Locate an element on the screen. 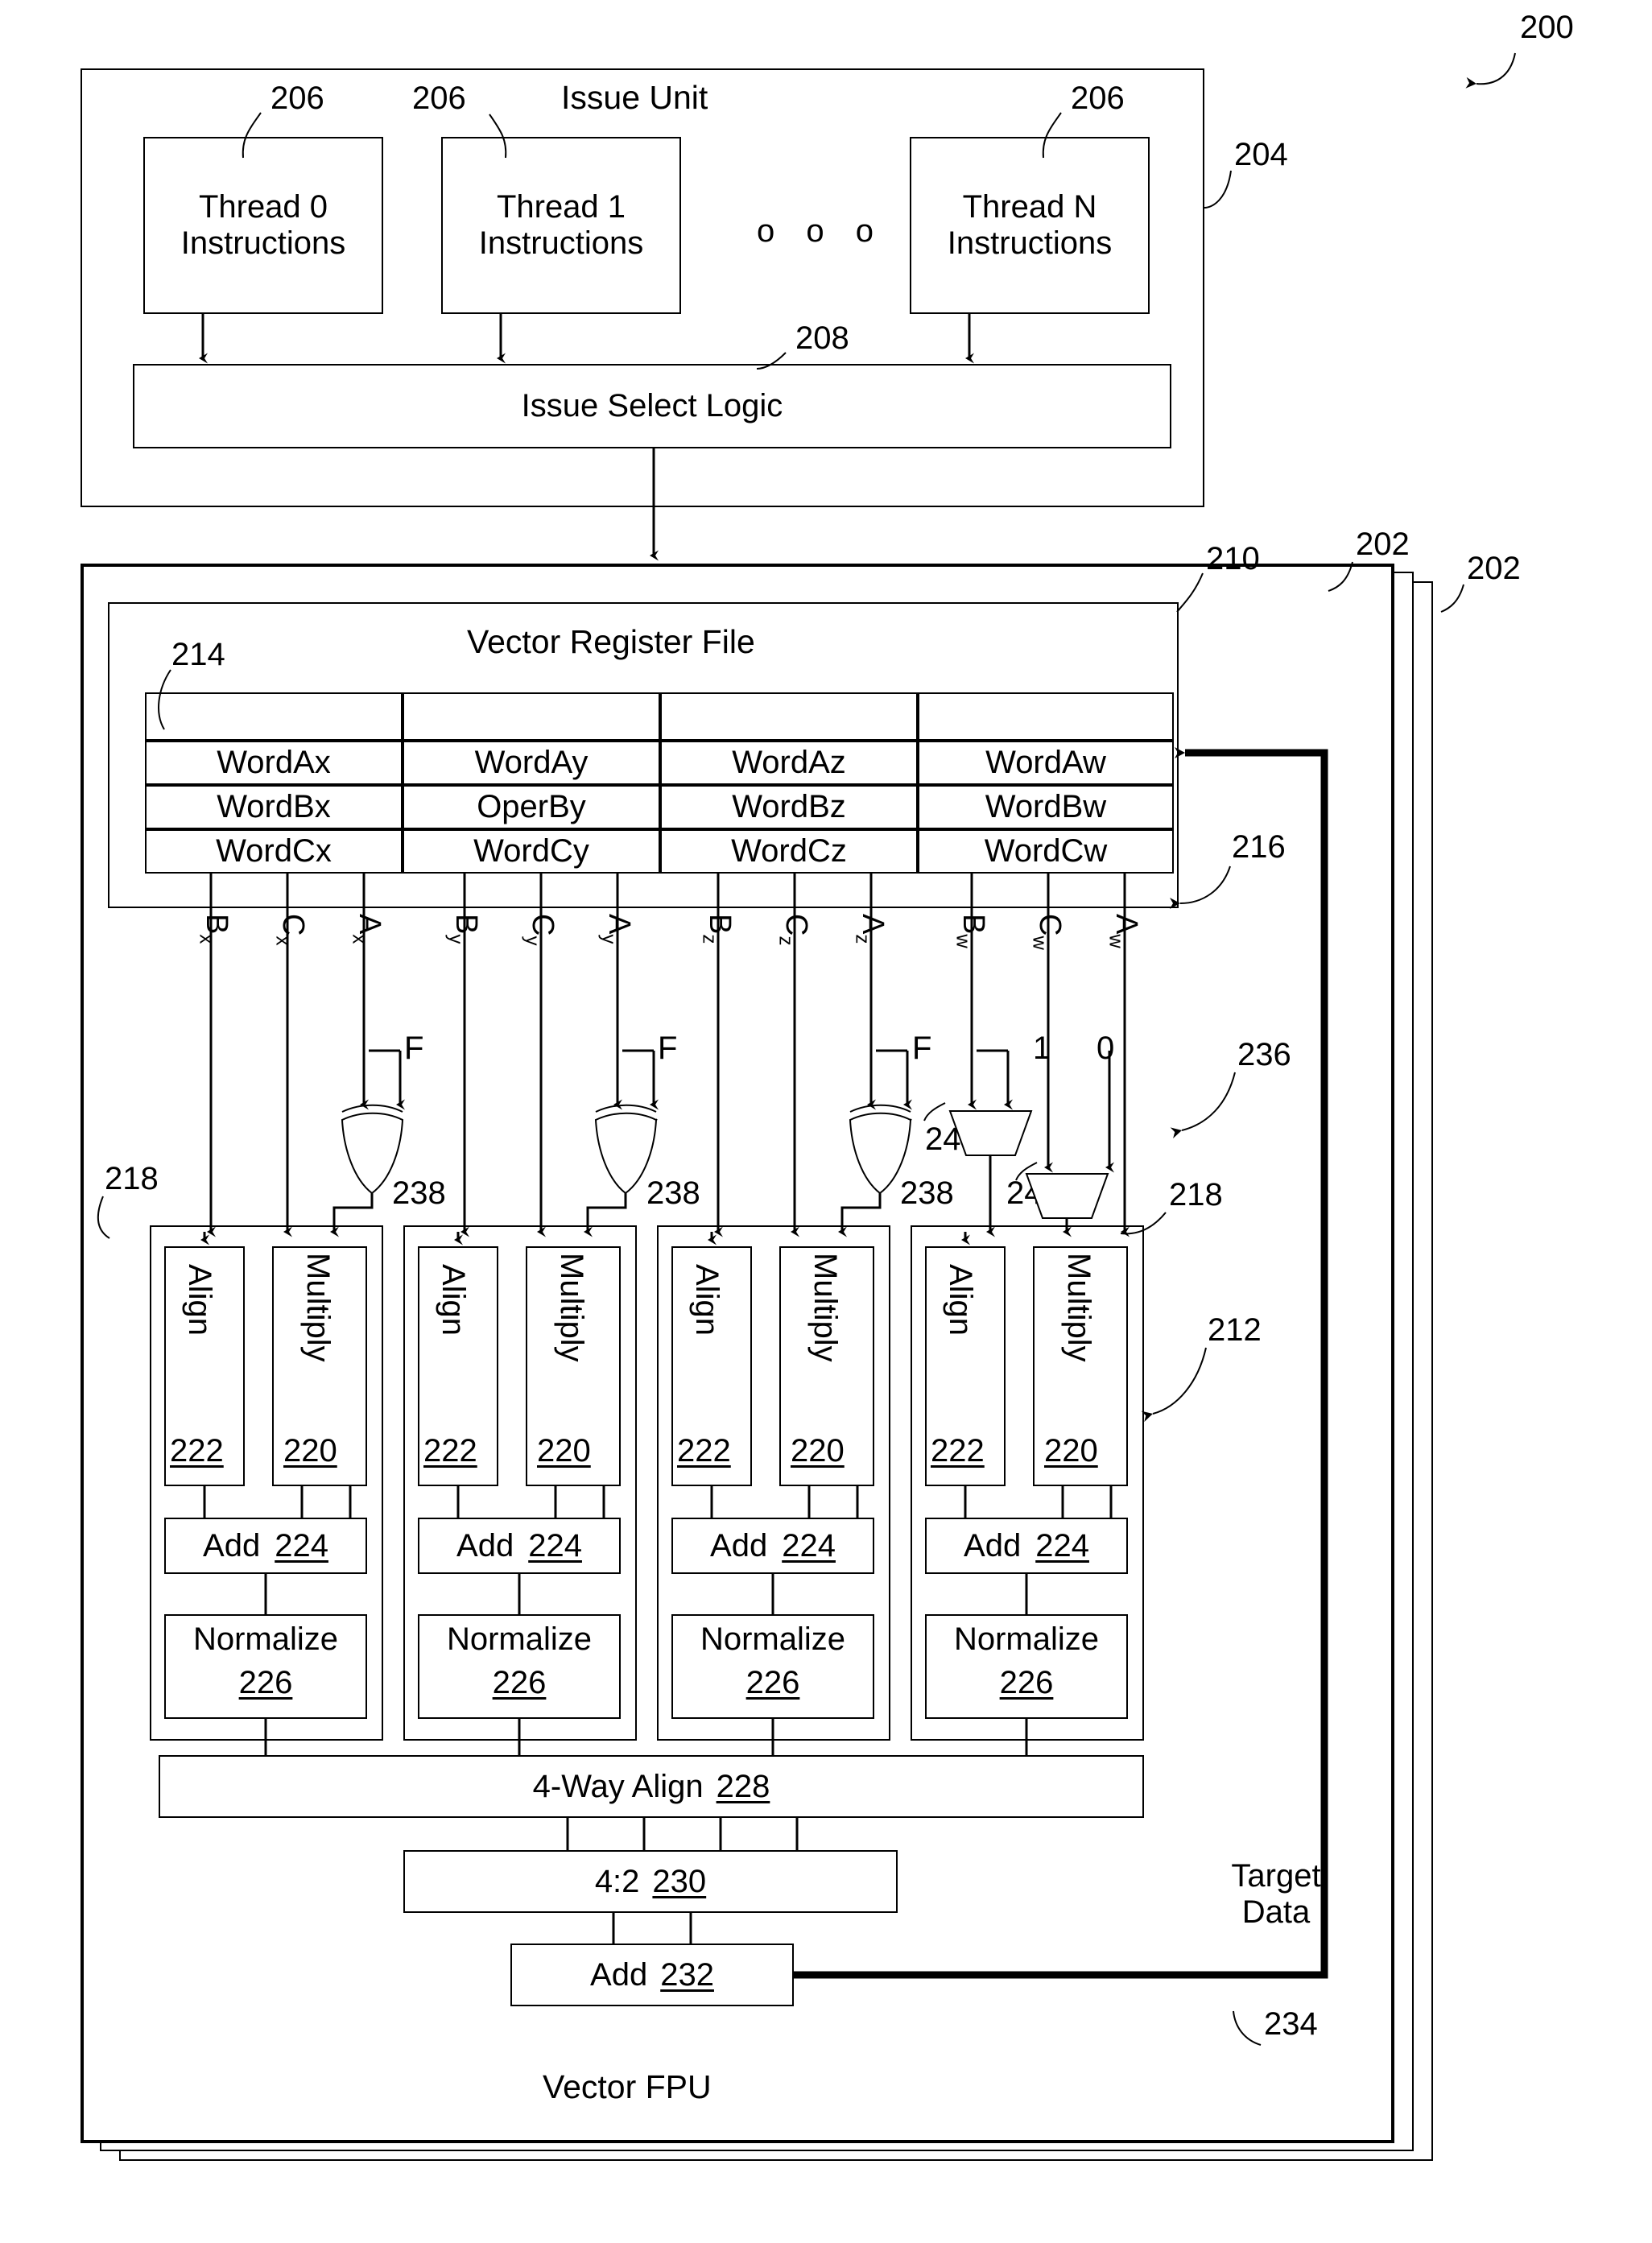 The height and width of the screenshot is (2243, 1652). lane-2-normalize-label: Normalize is located at coordinates (773, 1639).